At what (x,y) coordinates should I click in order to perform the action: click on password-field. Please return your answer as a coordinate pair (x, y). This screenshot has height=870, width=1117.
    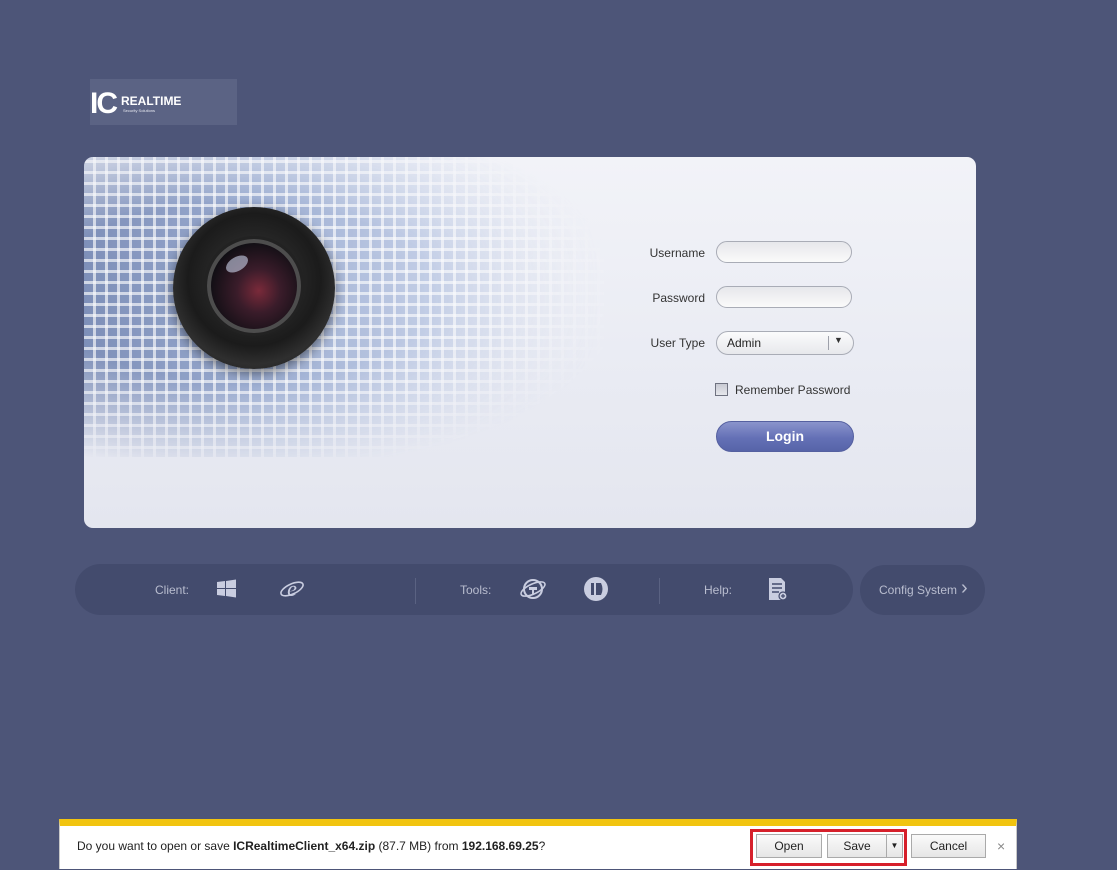
    Looking at the image, I should click on (784, 297).